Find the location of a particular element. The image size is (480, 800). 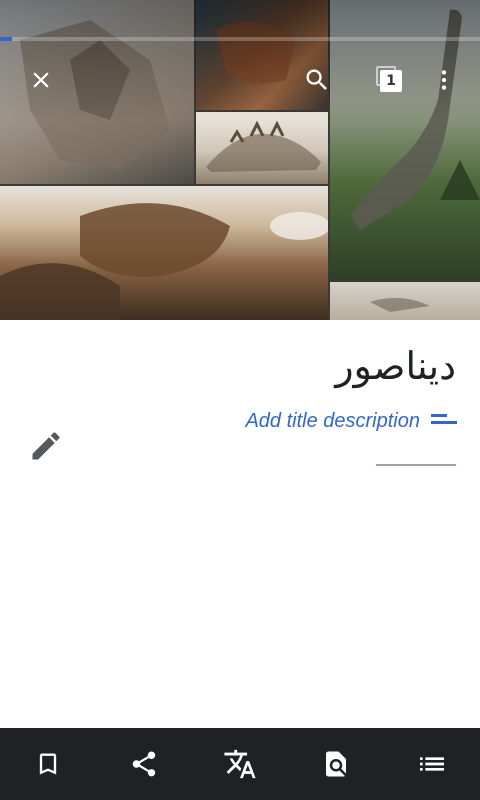

close-button is located at coordinates (41, 80).